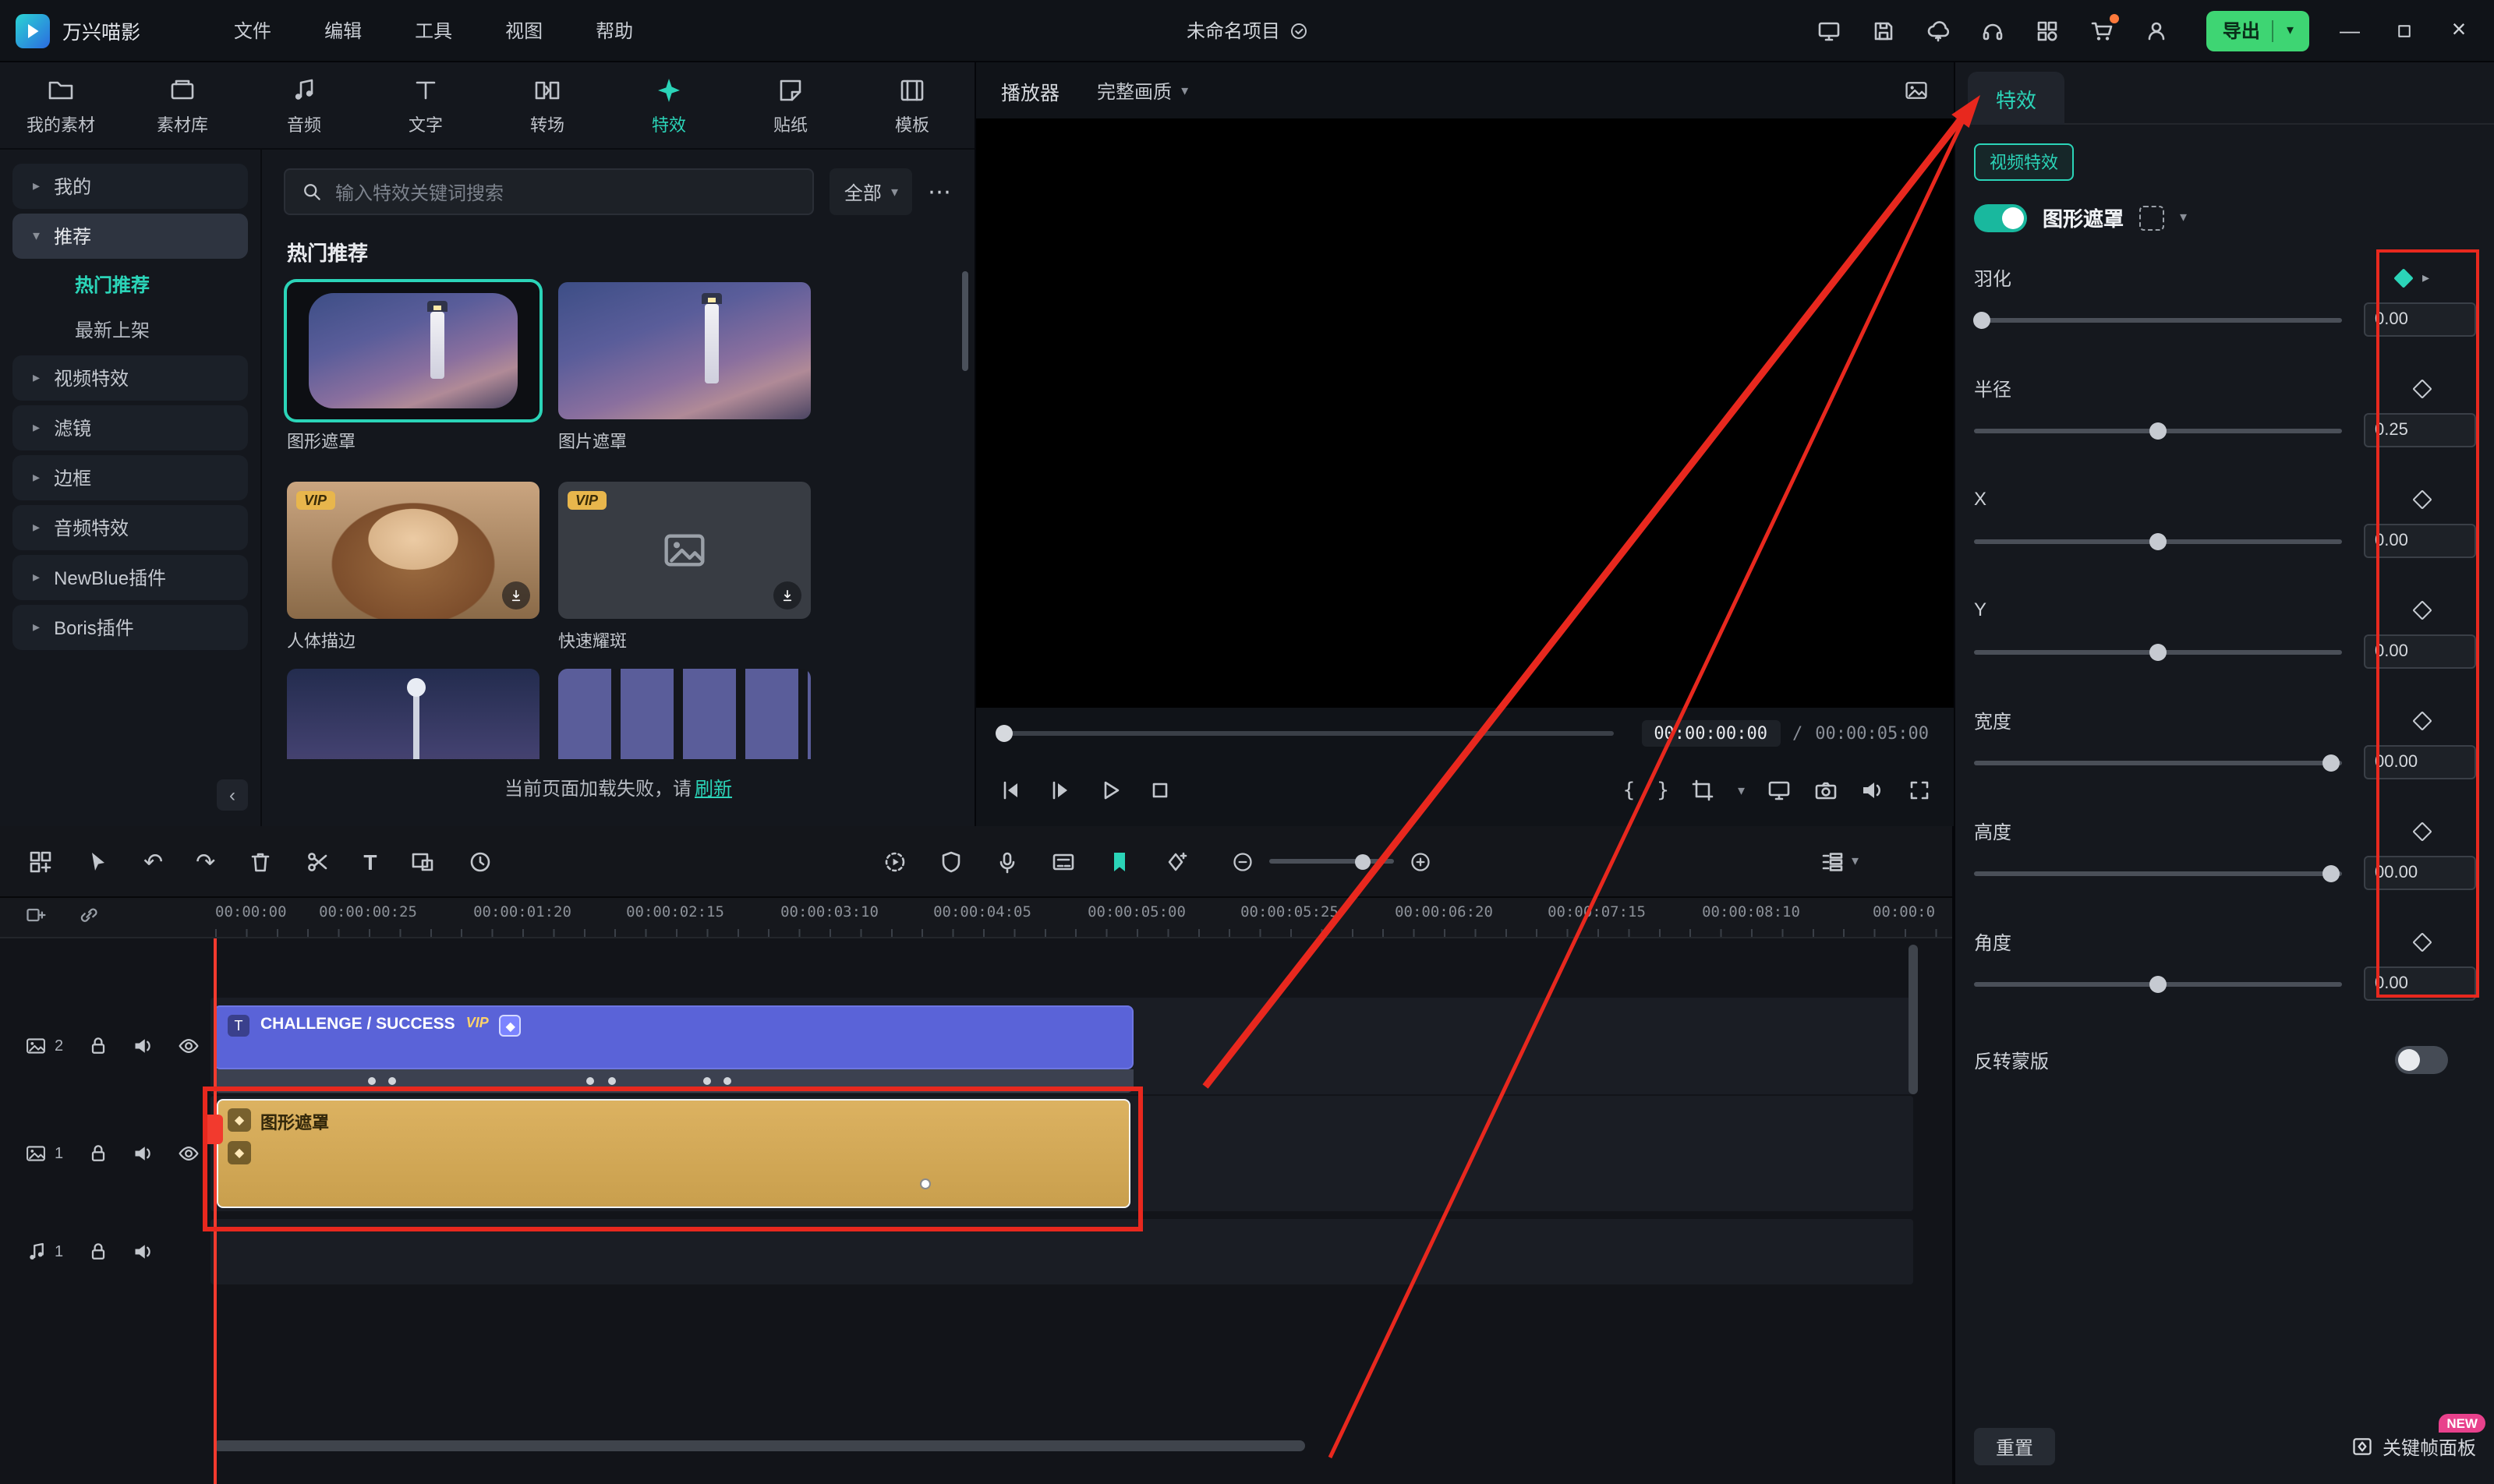 Image resolution: width=2494 pixels, height=1484 pixels. I want to click on sidebar-group-audio-effects: ▸ 音频特效, so click(130, 527).